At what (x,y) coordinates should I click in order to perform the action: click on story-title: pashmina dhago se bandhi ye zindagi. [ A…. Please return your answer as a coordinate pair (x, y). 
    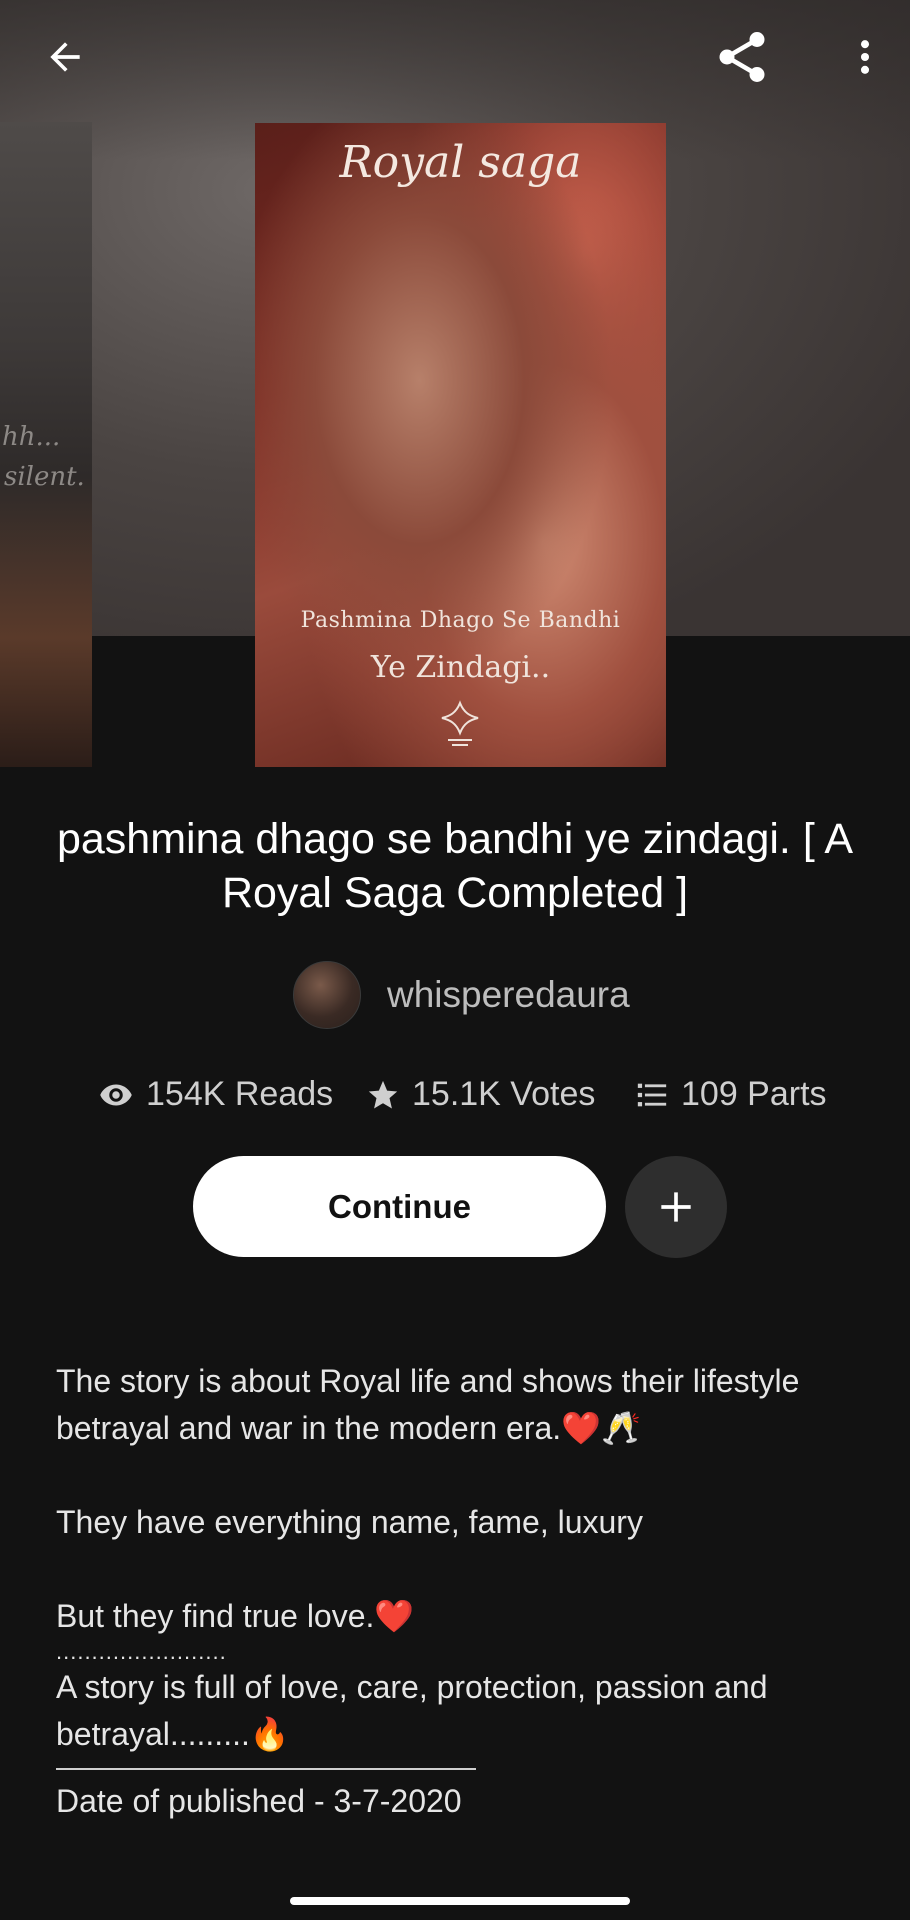
    Looking at the image, I should click on (455, 866).